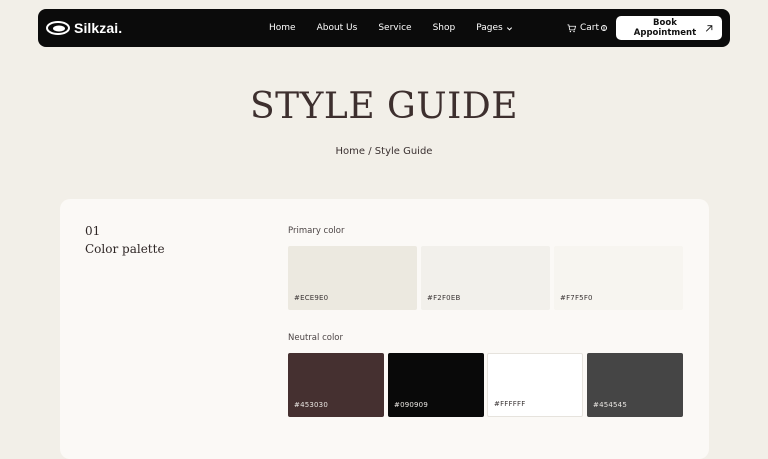 The image size is (768, 459). What do you see at coordinates (436, 385) in the screenshot?
I see `swatch-neutral-2: #090909` at bounding box center [436, 385].